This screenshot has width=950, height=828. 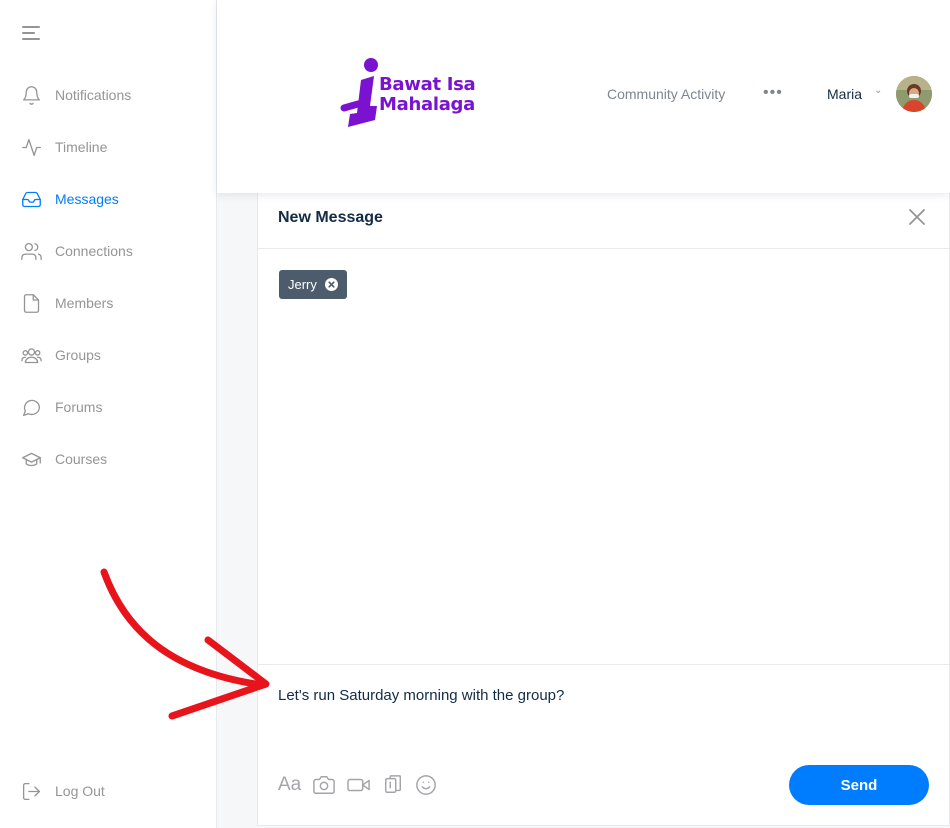 What do you see at coordinates (87, 199) in the screenshot?
I see `sidebar-item-label: Messages` at bounding box center [87, 199].